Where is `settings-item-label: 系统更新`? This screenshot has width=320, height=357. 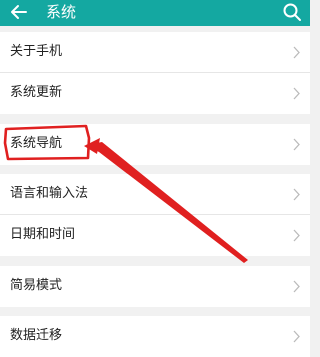 settings-item-label: 系统更新 is located at coordinates (36, 92).